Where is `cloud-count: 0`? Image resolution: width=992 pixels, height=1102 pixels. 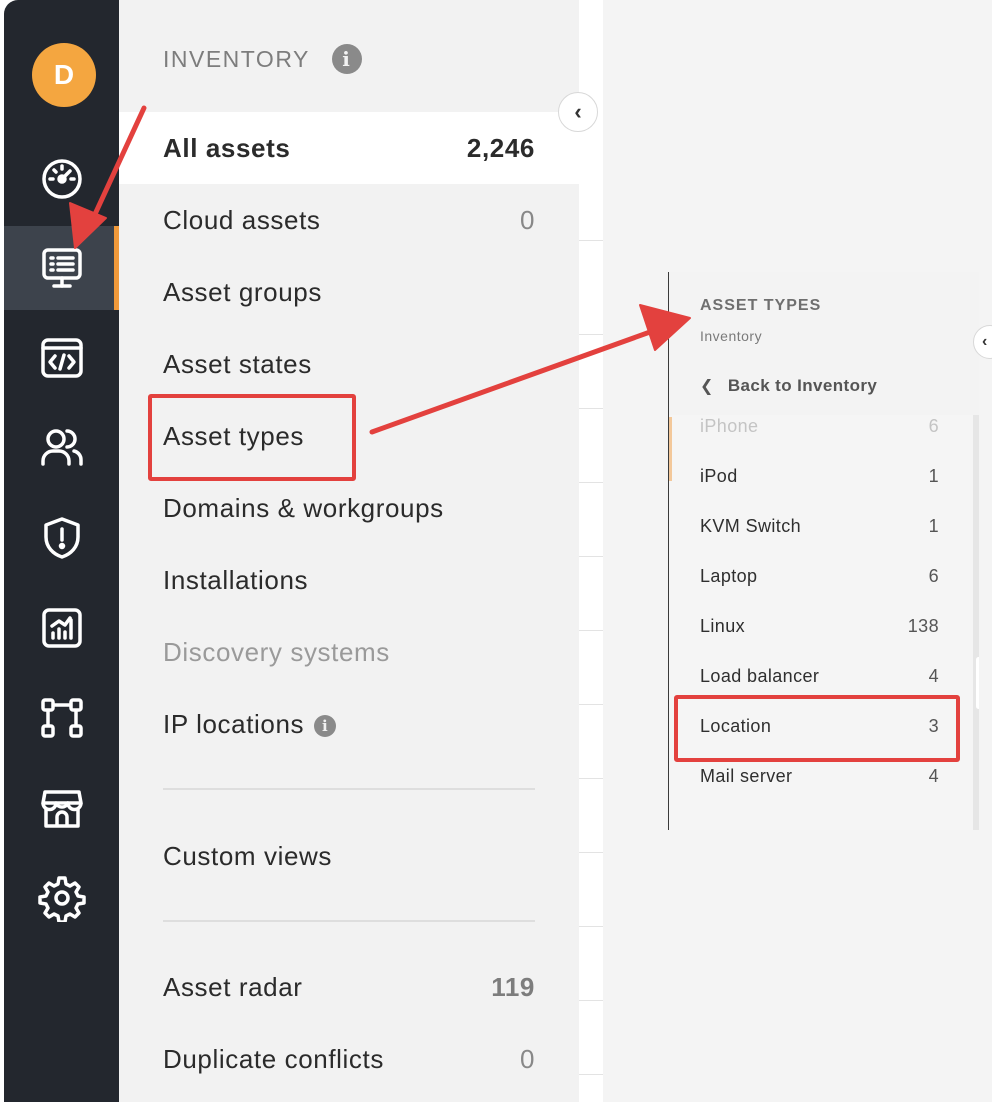
cloud-count: 0 is located at coordinates (527, 219).